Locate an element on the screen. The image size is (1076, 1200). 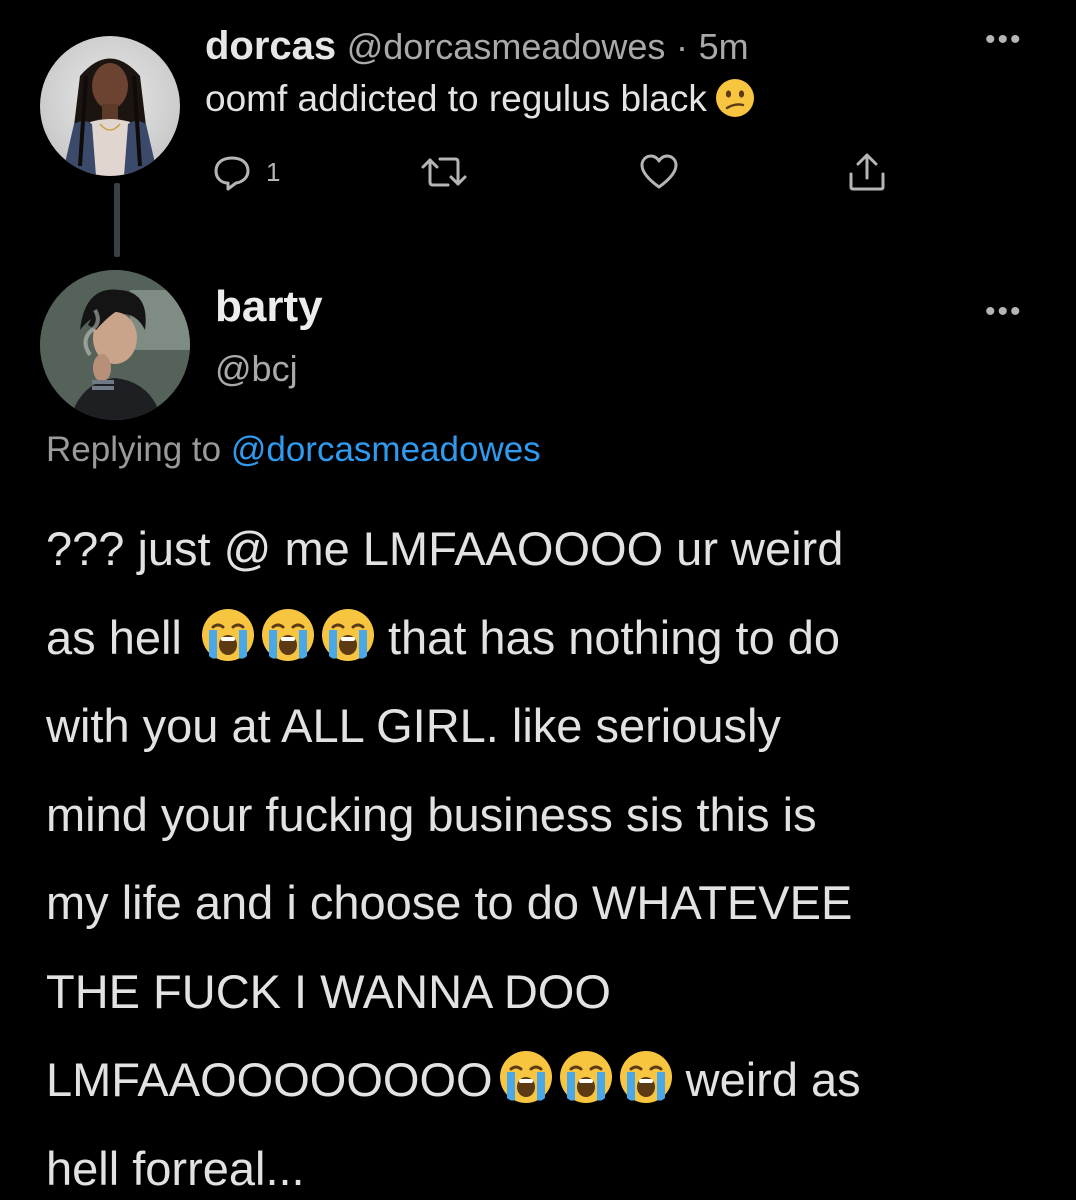
thread-connector-line is located at coordinates (117, 220).